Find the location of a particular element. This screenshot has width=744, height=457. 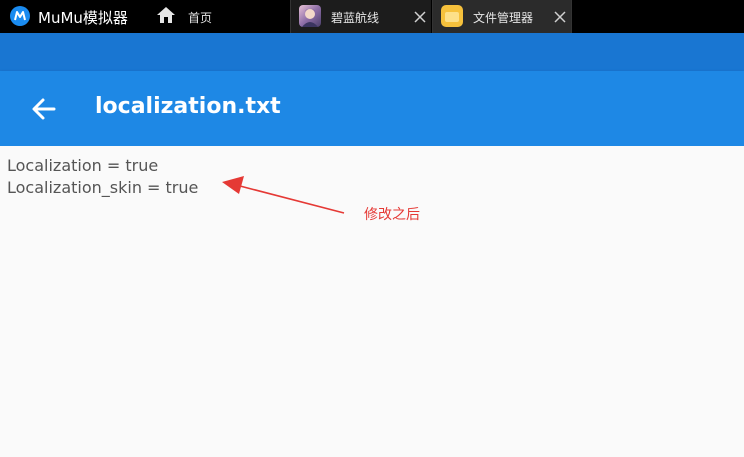

tab-azur-lane: 碧蓝航线 is located at coordinates (360, 16).